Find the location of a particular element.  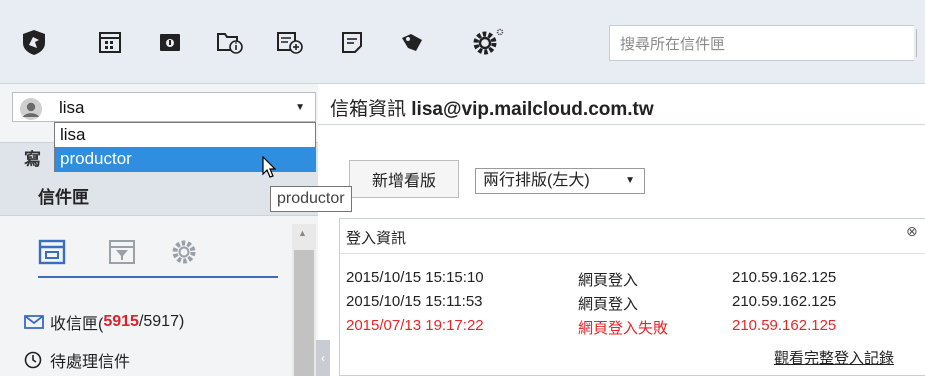

filter-tab-icon is located at coordinates (122, 252).